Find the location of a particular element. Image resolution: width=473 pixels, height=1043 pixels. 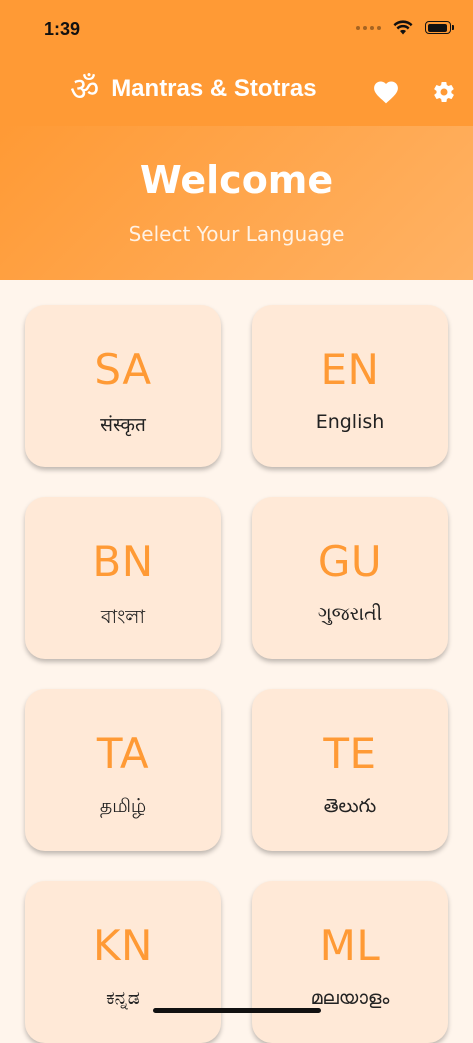

language-card-gu: GU ગુજરાતી is located at coordinates (350, 578).